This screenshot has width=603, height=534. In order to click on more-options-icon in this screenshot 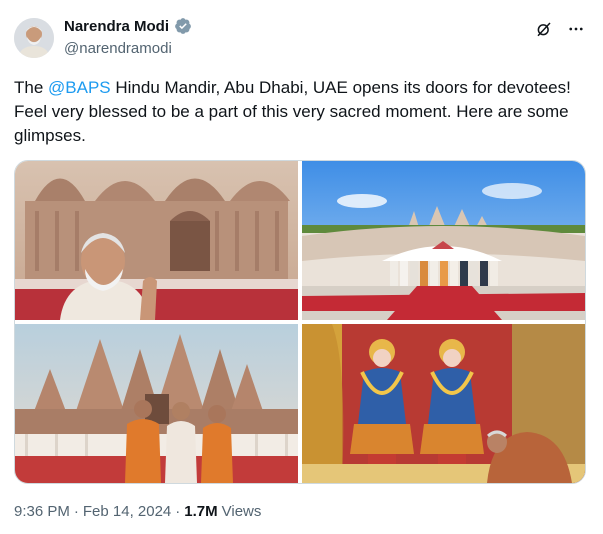, I will do `click(576, 29)`.